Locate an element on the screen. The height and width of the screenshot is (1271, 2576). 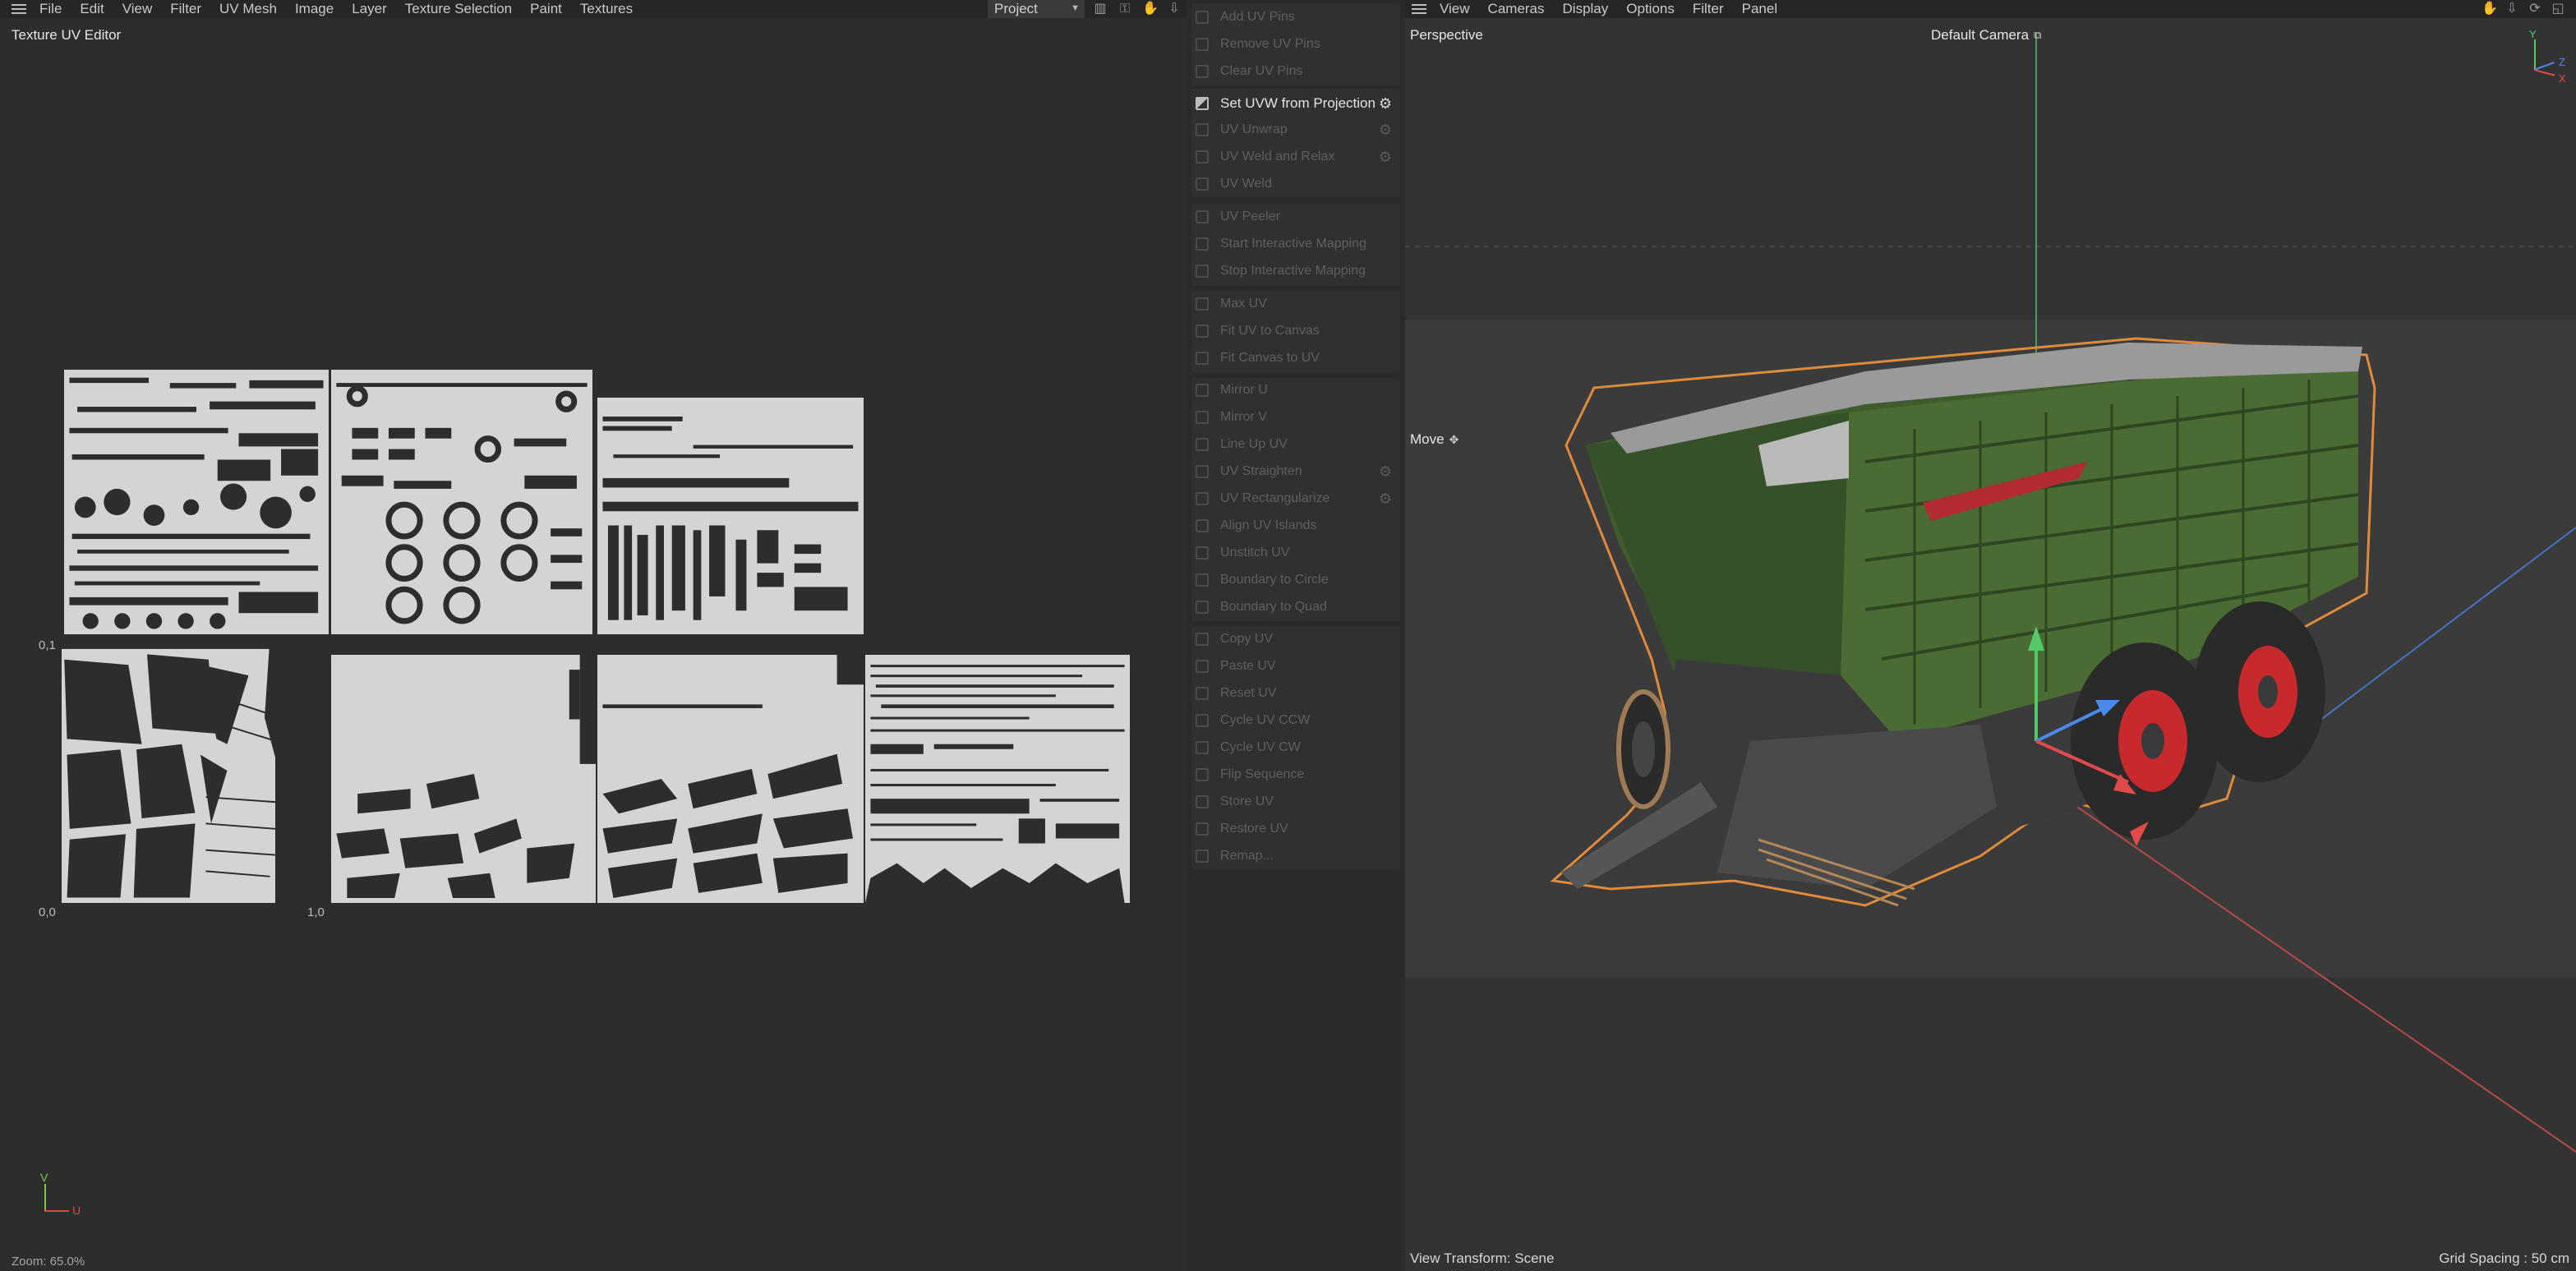
fit-icon is located at coordinates (1202, 331).